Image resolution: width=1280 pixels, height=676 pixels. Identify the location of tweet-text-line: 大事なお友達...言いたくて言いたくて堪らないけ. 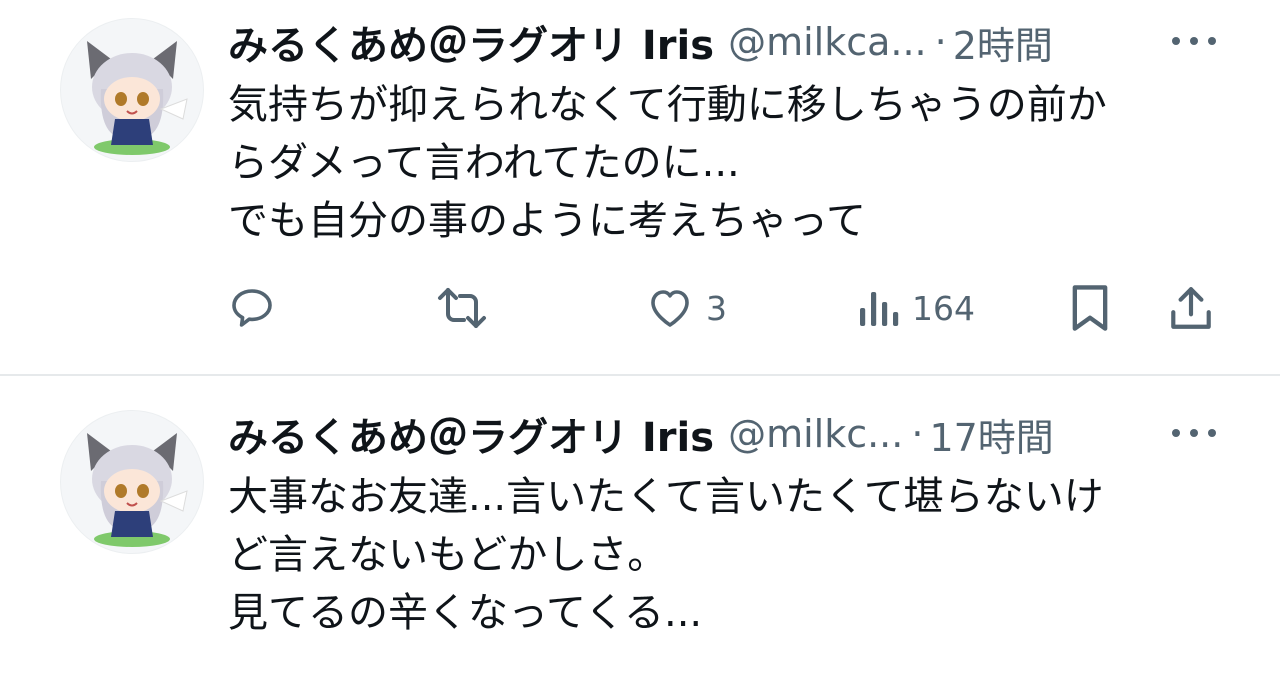
(666, 497).